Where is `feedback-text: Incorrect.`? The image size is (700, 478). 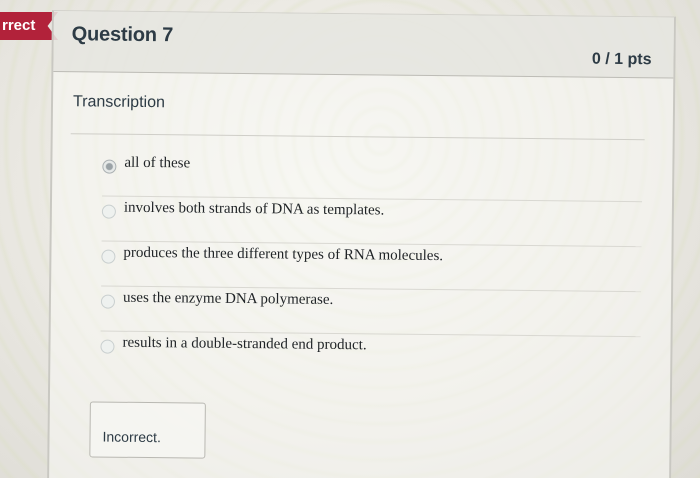
feedback-text: Incorrect. is located at coordinates (131, 437).